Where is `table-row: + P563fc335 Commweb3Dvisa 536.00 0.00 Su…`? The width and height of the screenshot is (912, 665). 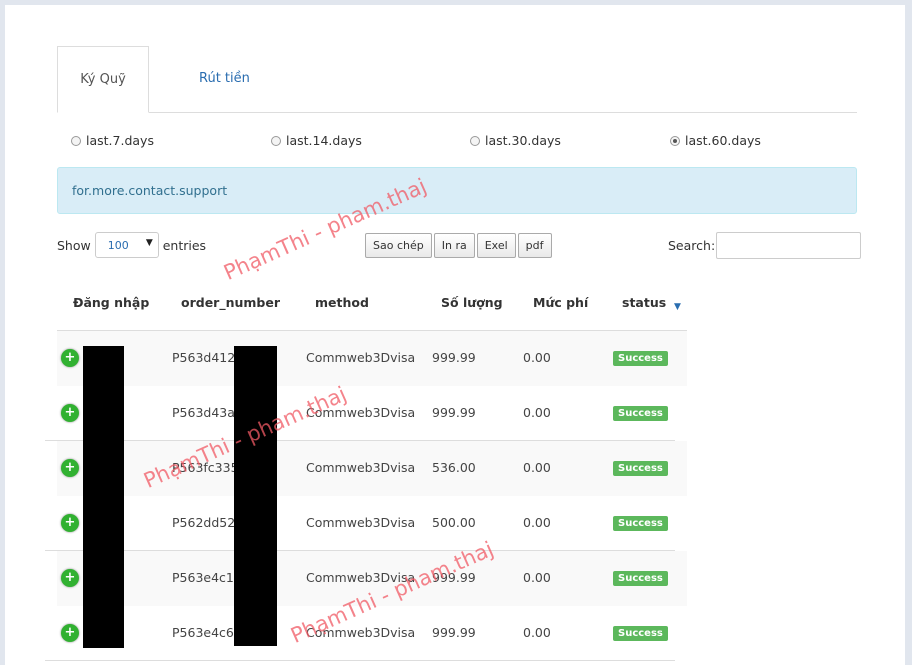
table-row: + P563fc335 Commweb3Dvisa 536.00 0.00 Su… is located at coordinates (372, 468).